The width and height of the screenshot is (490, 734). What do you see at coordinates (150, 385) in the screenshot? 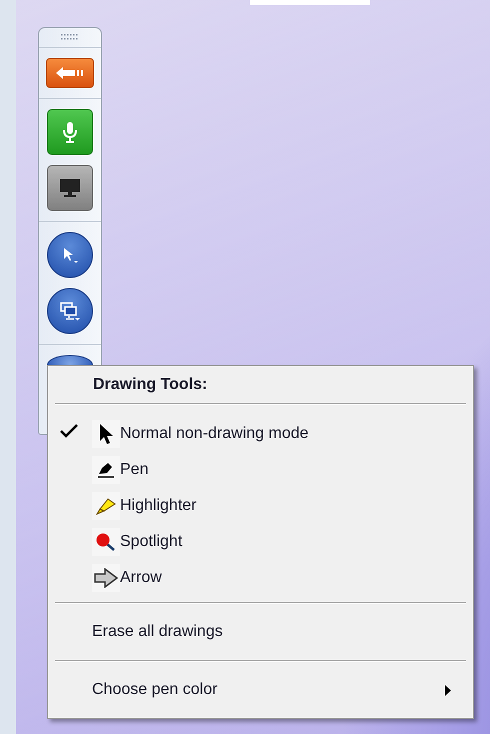
I see `menu-title: Drawing Tools:` at bounding box center [150, 385].